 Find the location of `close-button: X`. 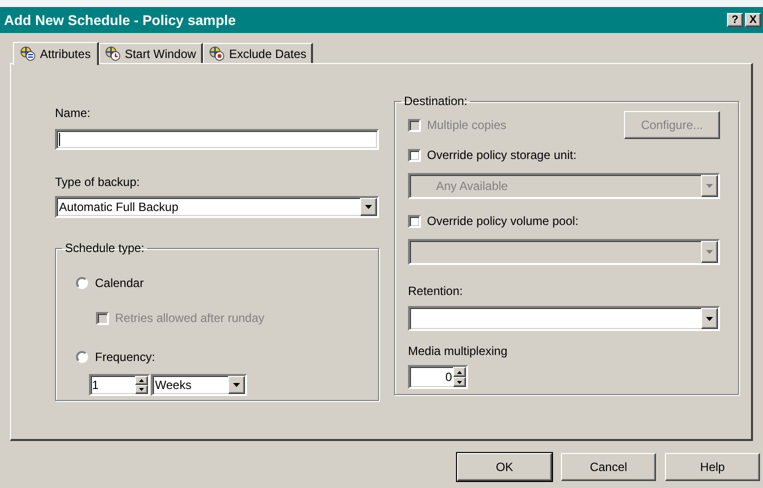

close-button: X is located at coordinates (753, 20).